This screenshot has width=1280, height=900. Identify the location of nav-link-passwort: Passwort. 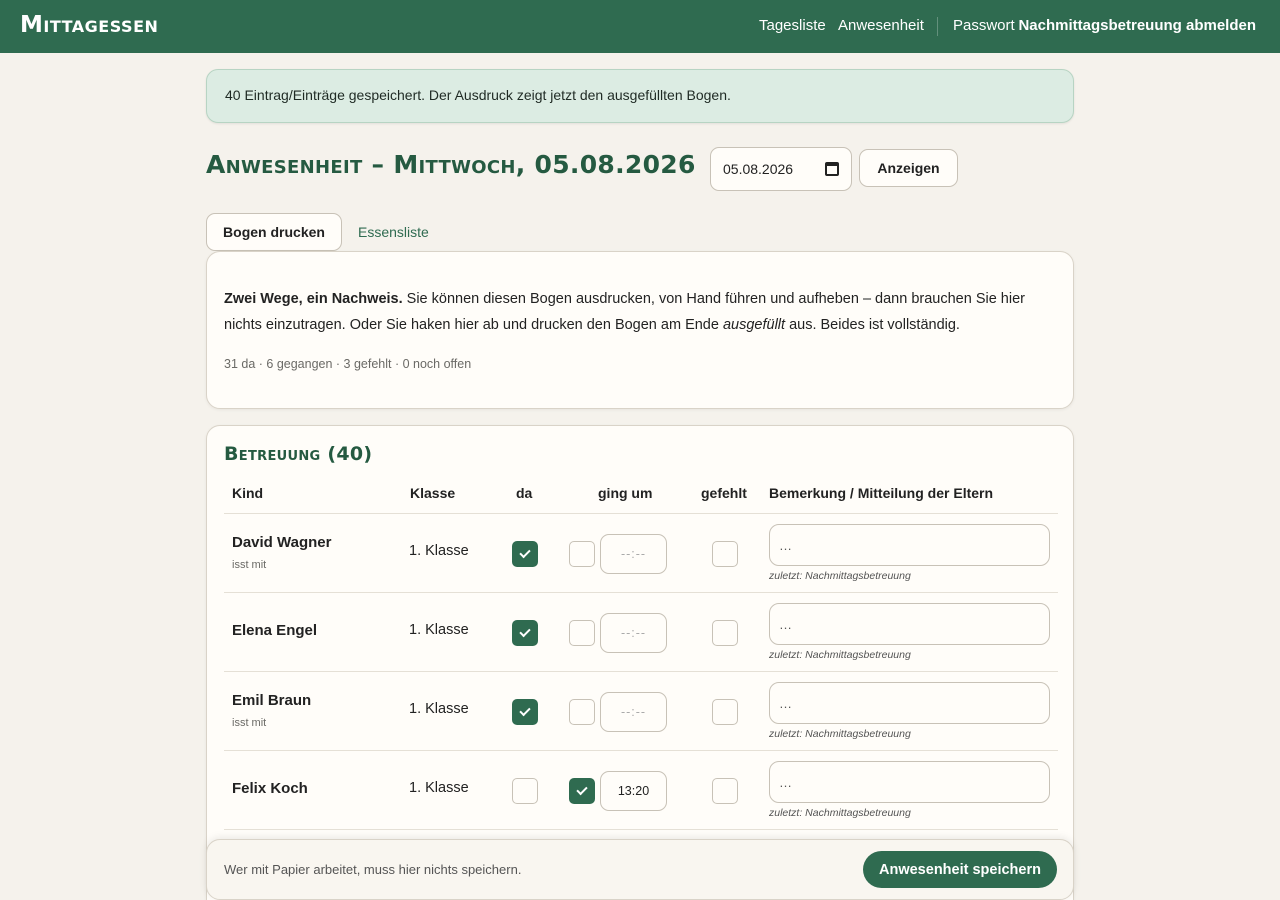
(984, 25).